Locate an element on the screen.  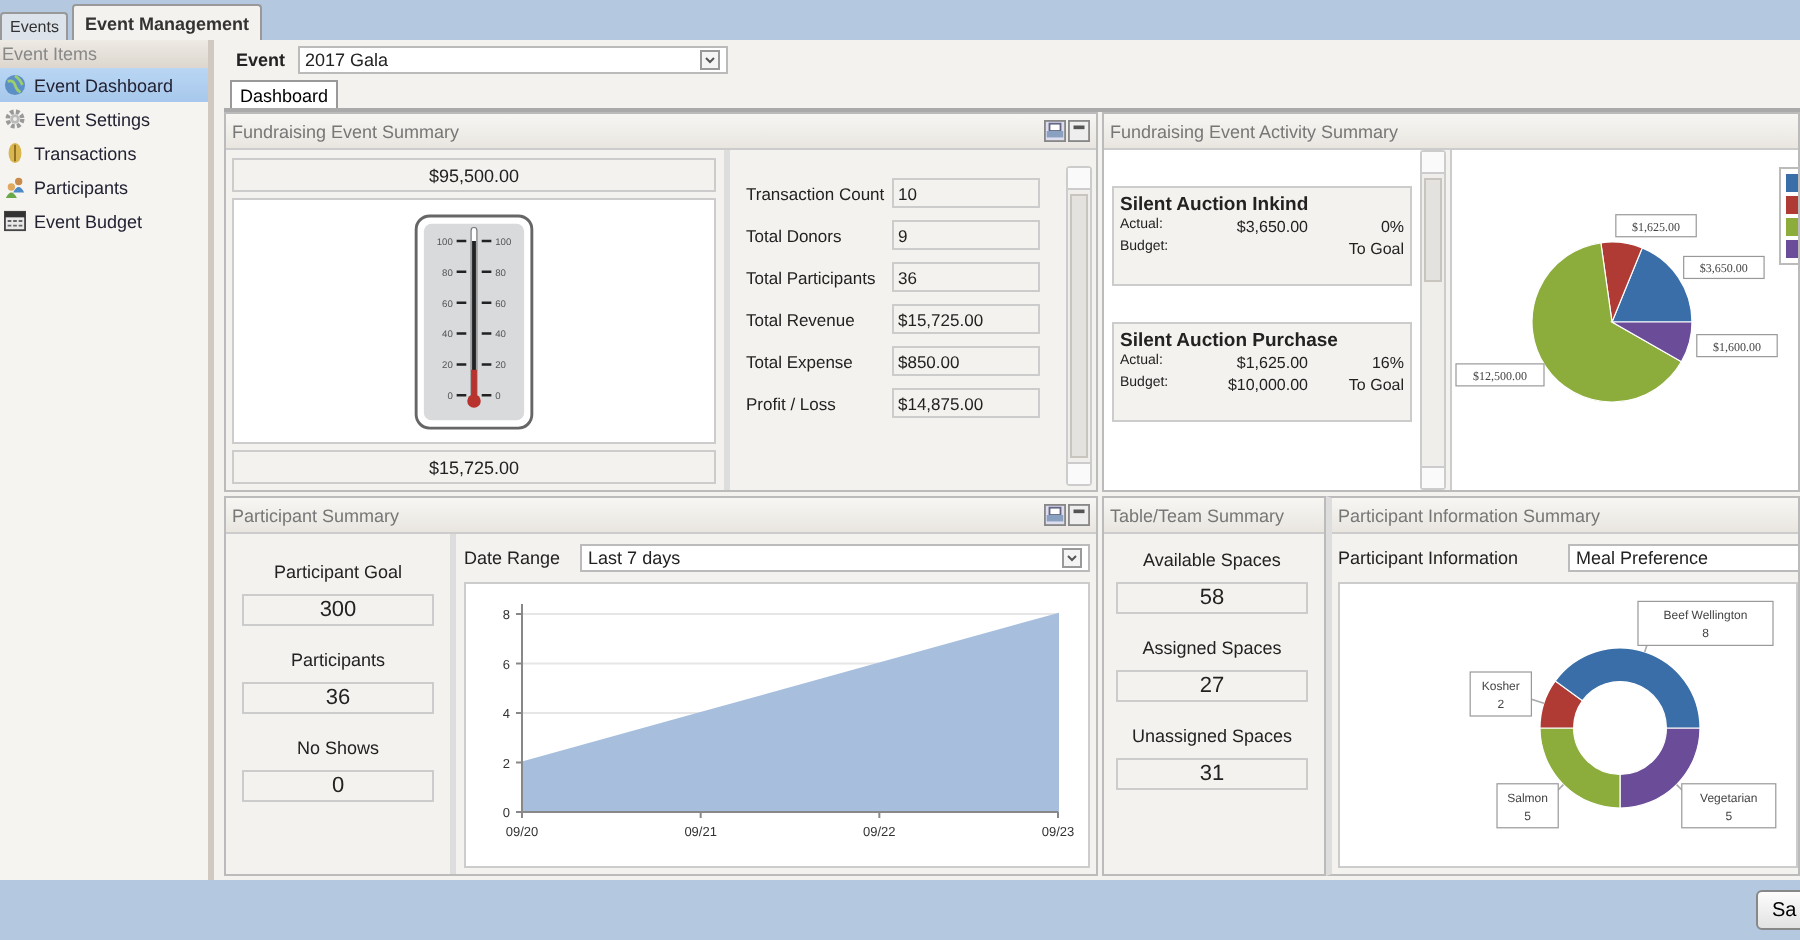
top-tab: Event Management is located at coordinates (166, 22).